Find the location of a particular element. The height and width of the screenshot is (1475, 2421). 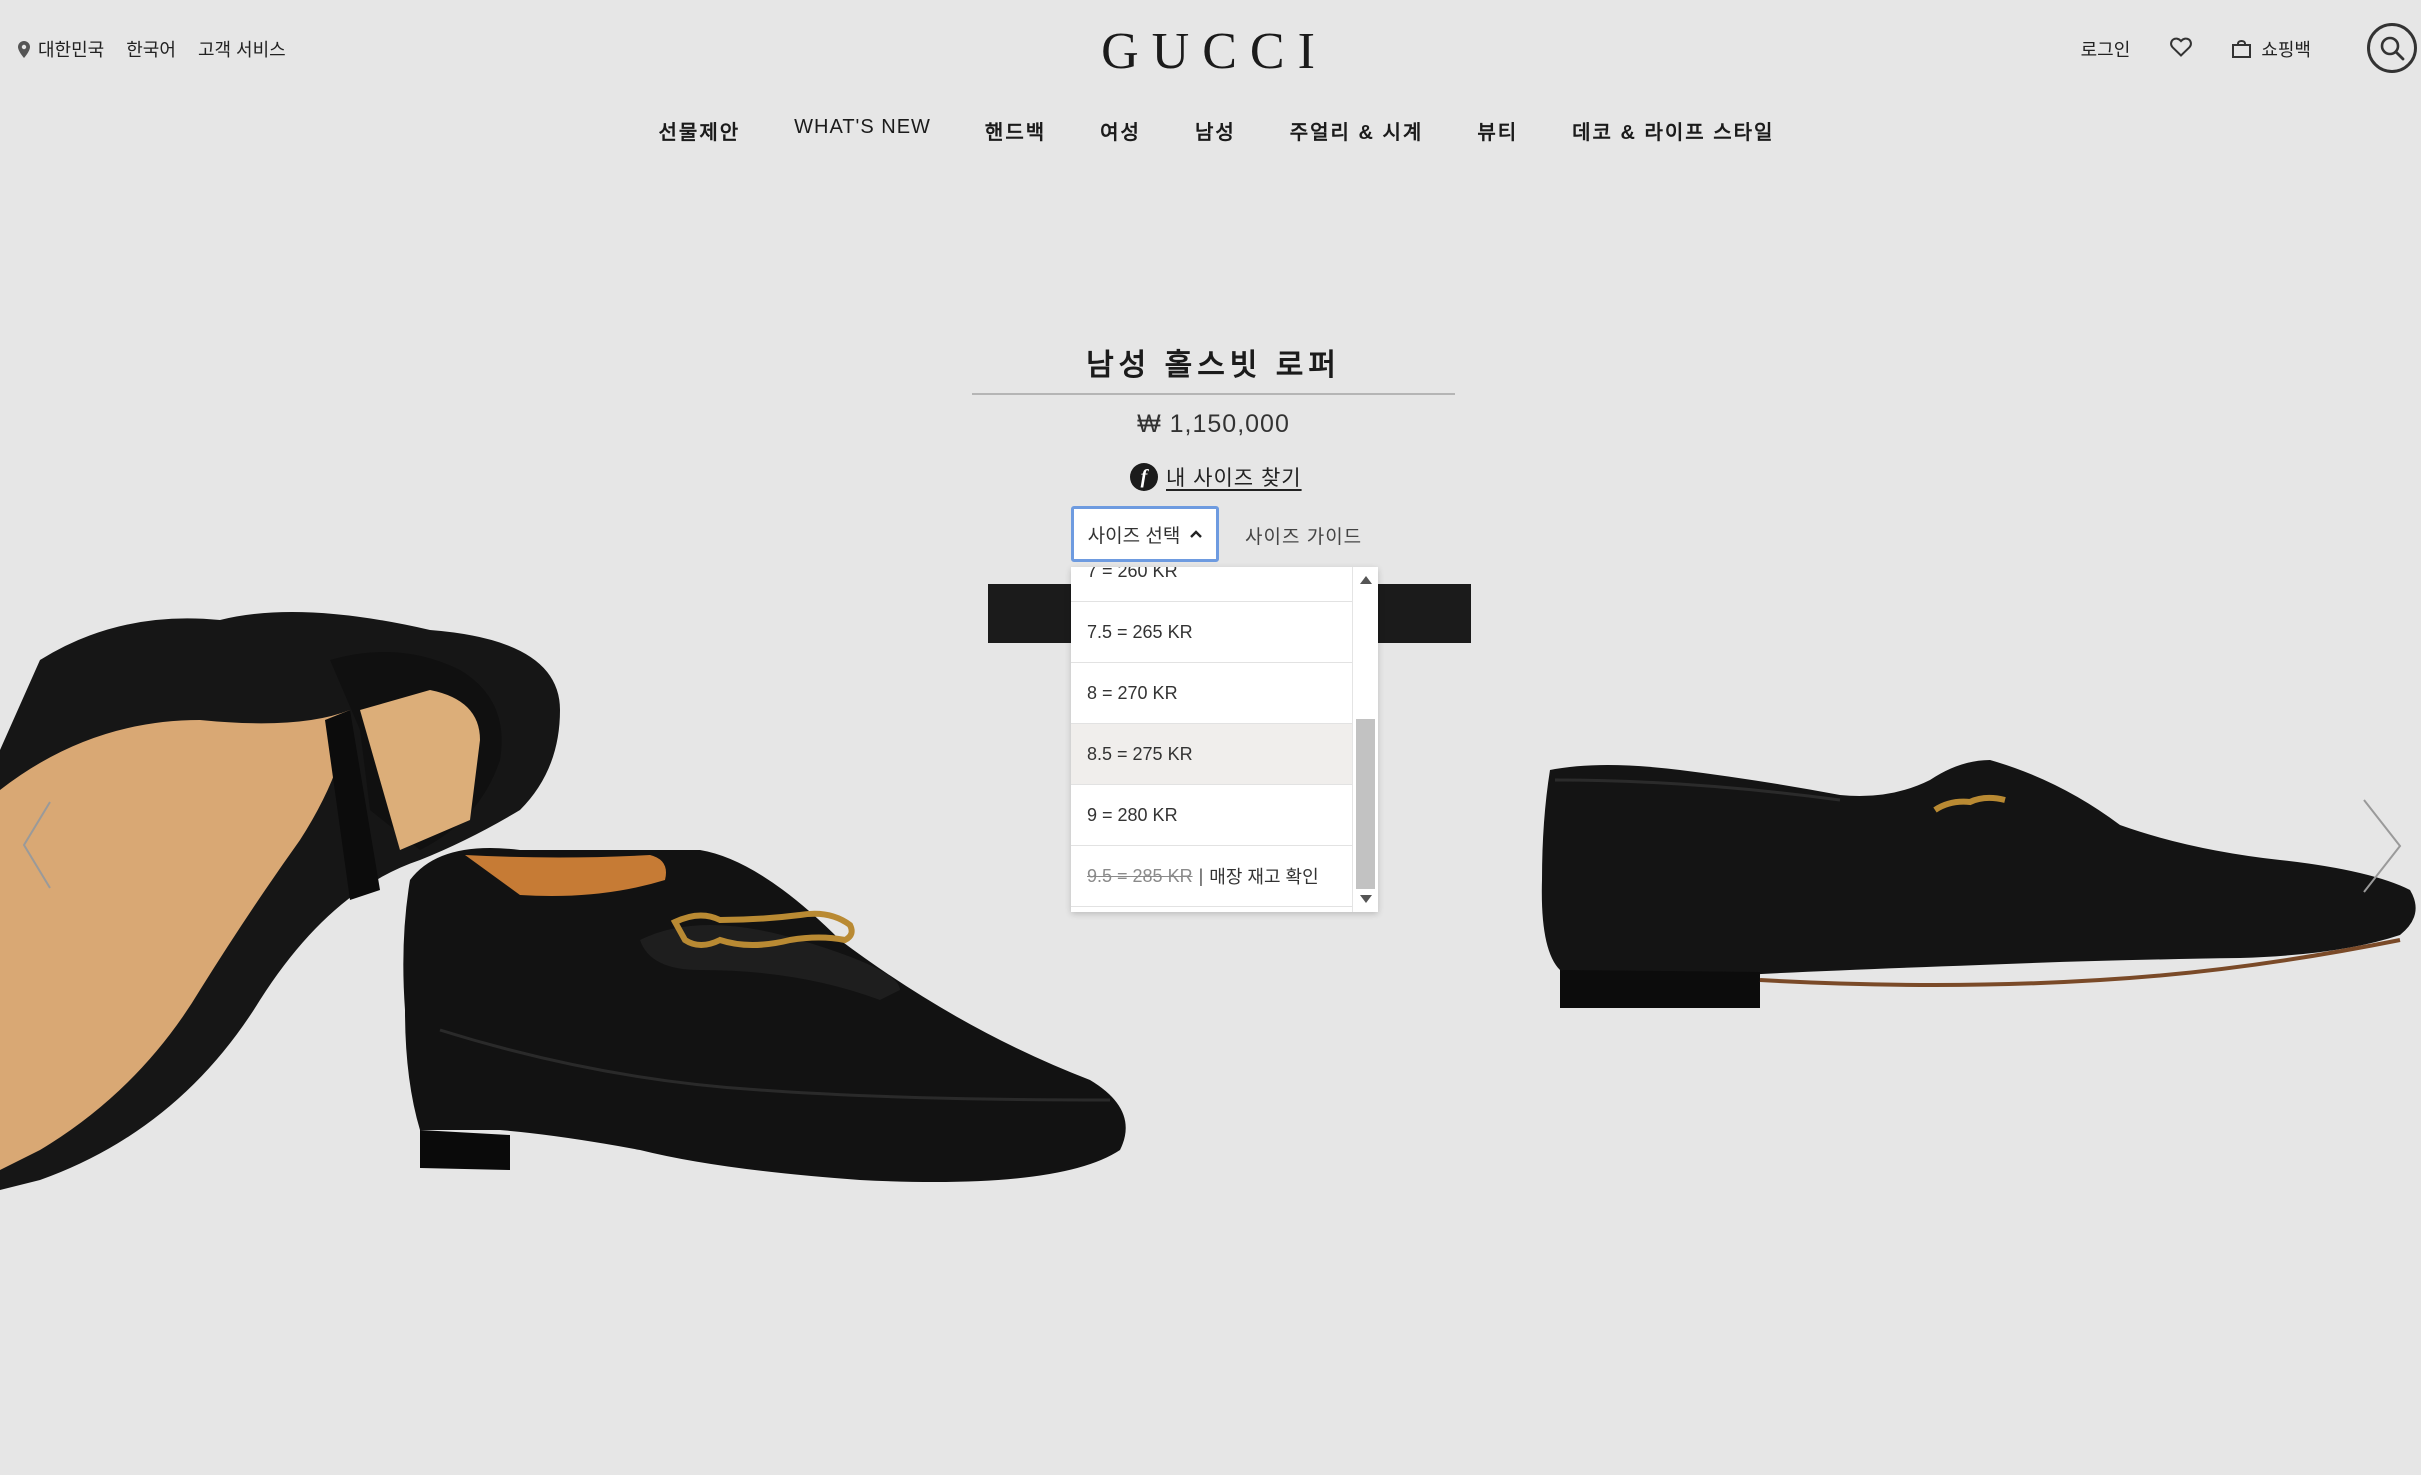

nav-item-decor-lifestyle: 데코 & 라이프 스타일 is located at coordinates (1673, 130).